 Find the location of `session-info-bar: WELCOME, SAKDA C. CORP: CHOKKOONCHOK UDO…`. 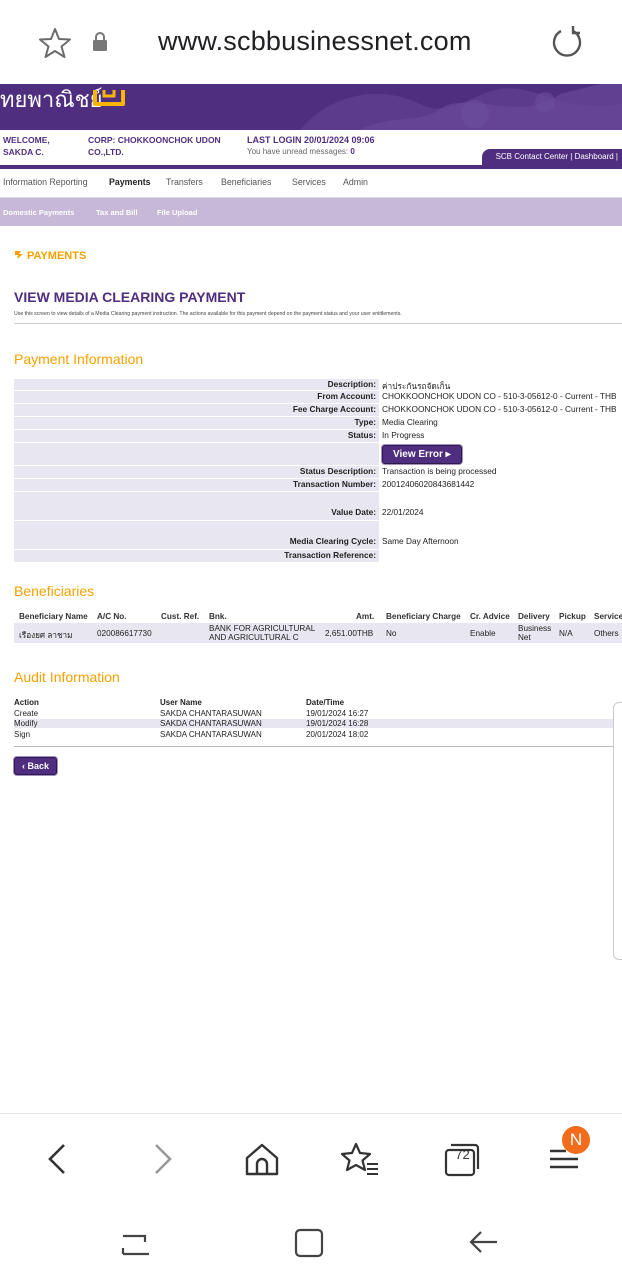

session-info-bar: WELCOME, SAKDA C. CORP: CHOKKOONCHOK UDO… is located at coordinates (311, 149).